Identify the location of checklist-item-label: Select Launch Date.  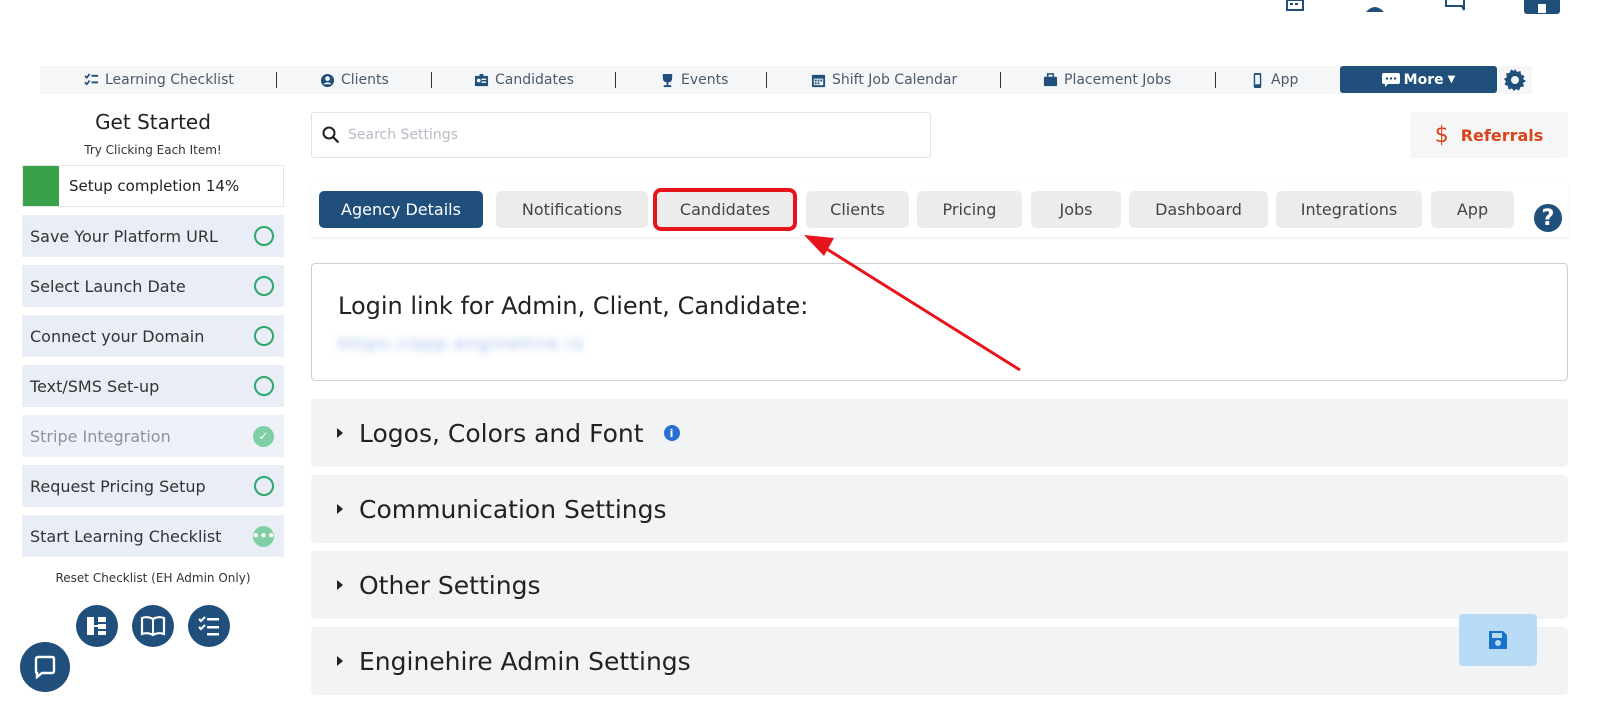
(108, 286).